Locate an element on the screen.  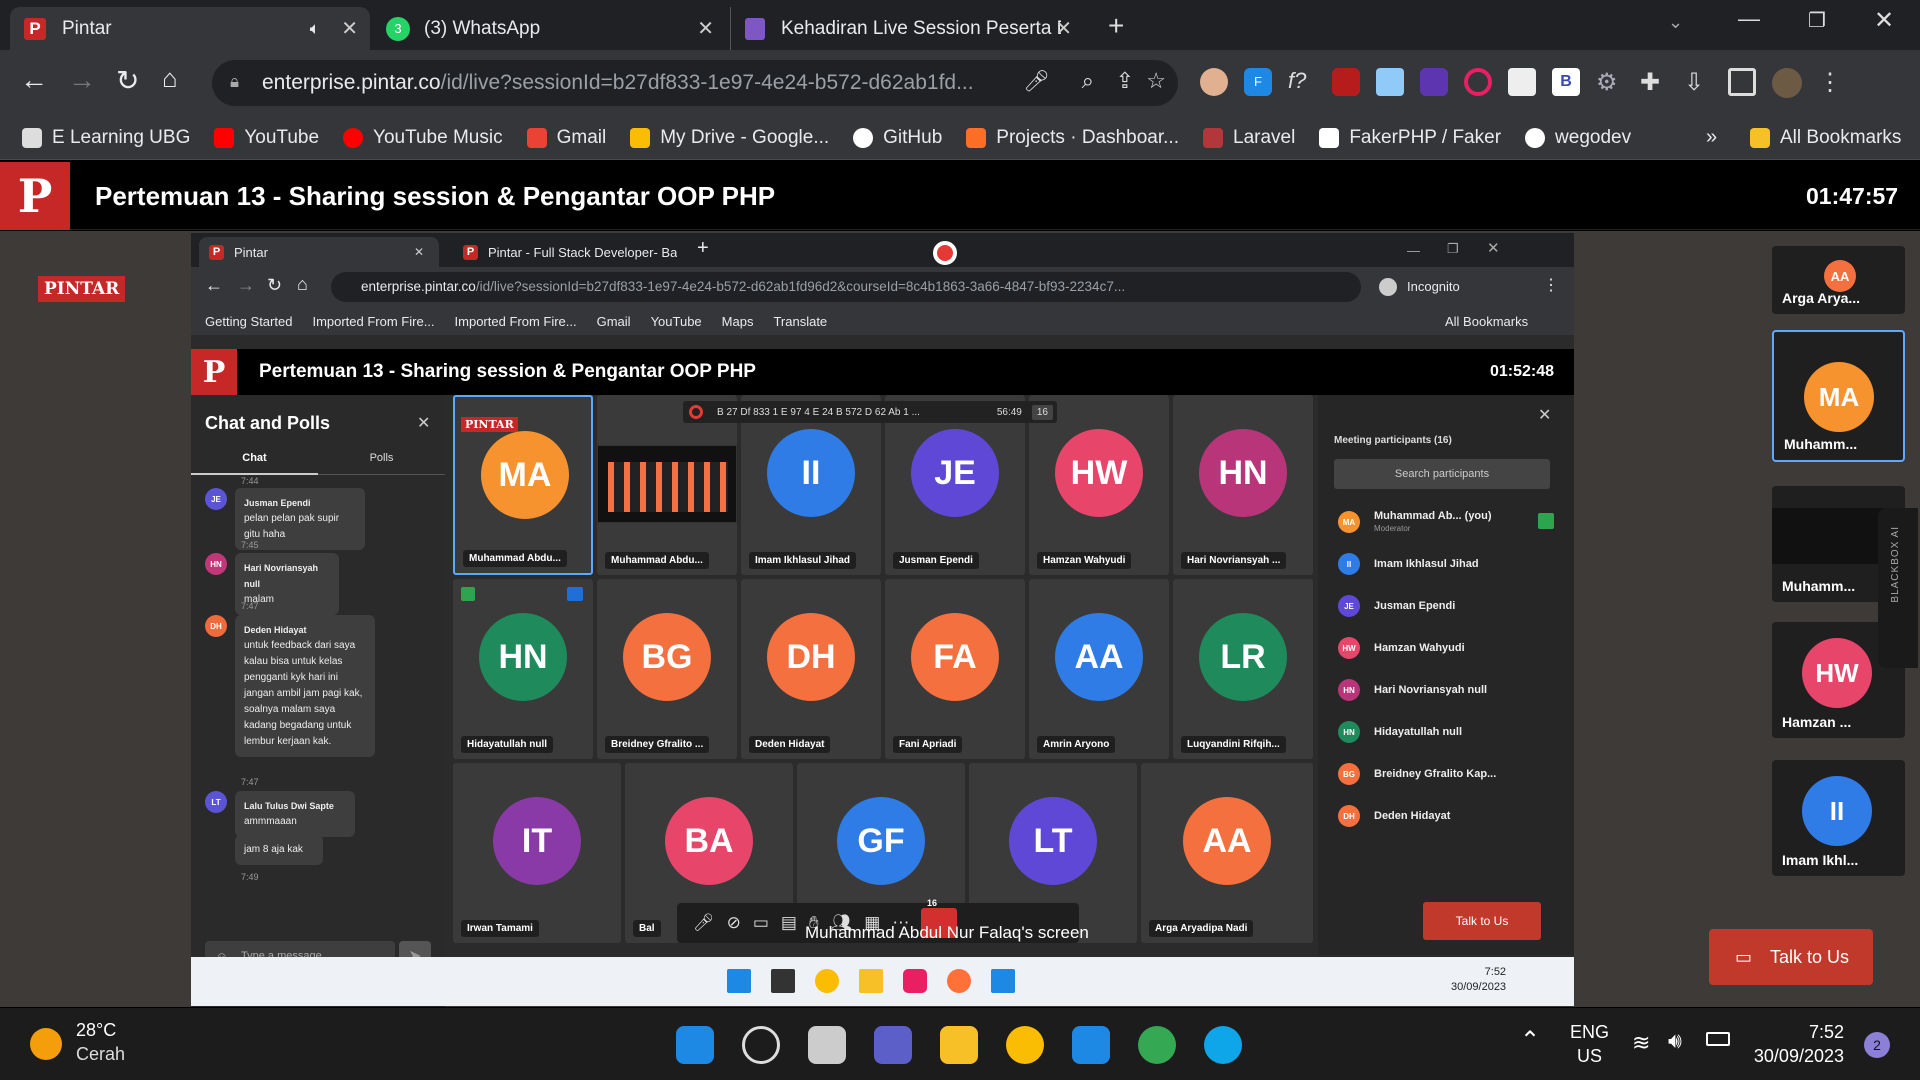
bookmark-e-learning: E Learning UBG is located at coordinates (106, 138).